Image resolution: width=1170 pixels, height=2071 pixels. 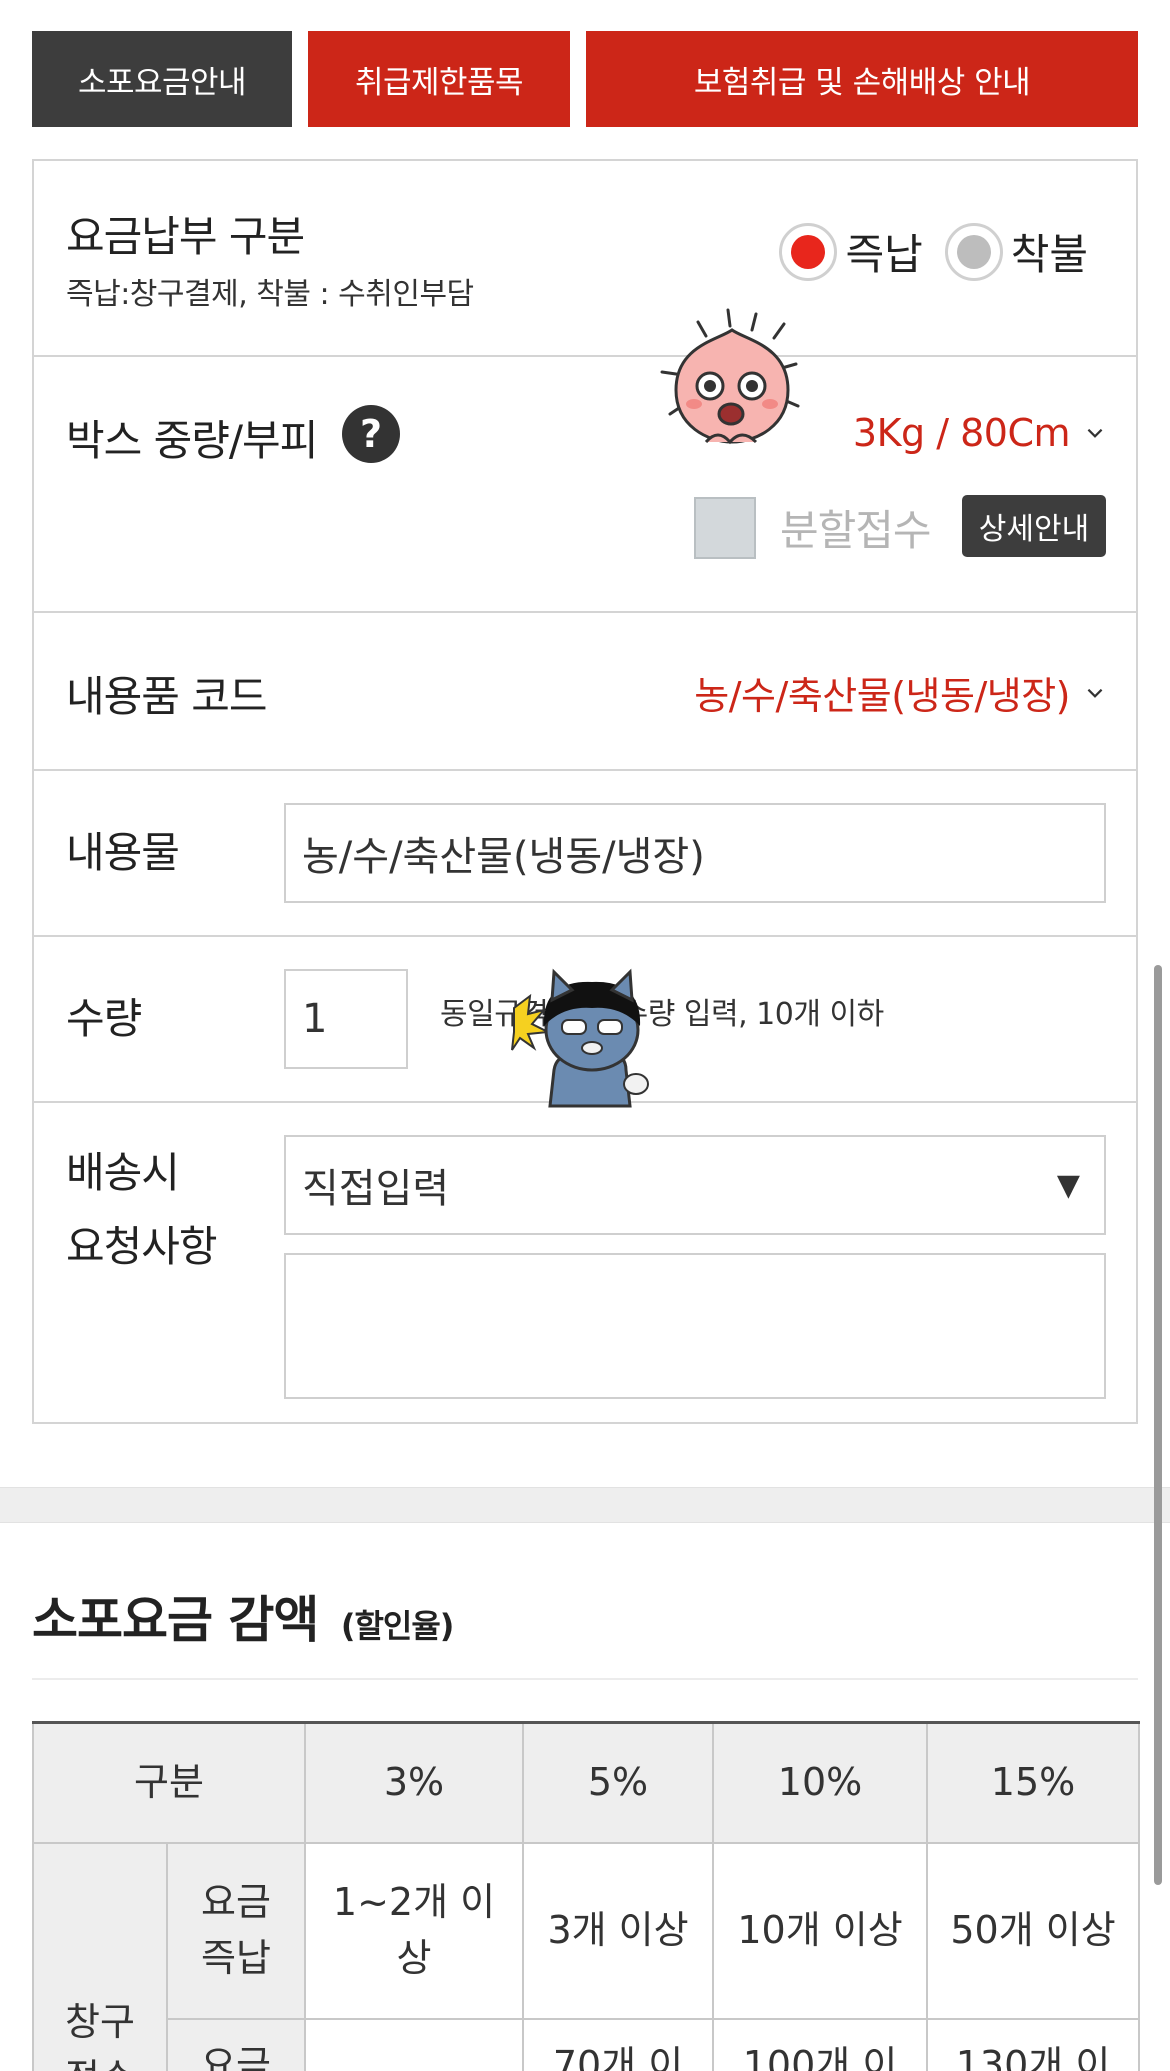 What do you see at coordinates (439, 79) in the screenshot?
I see `tab-restricted-items: 취급제한품목` at bounding box center [439, 79].